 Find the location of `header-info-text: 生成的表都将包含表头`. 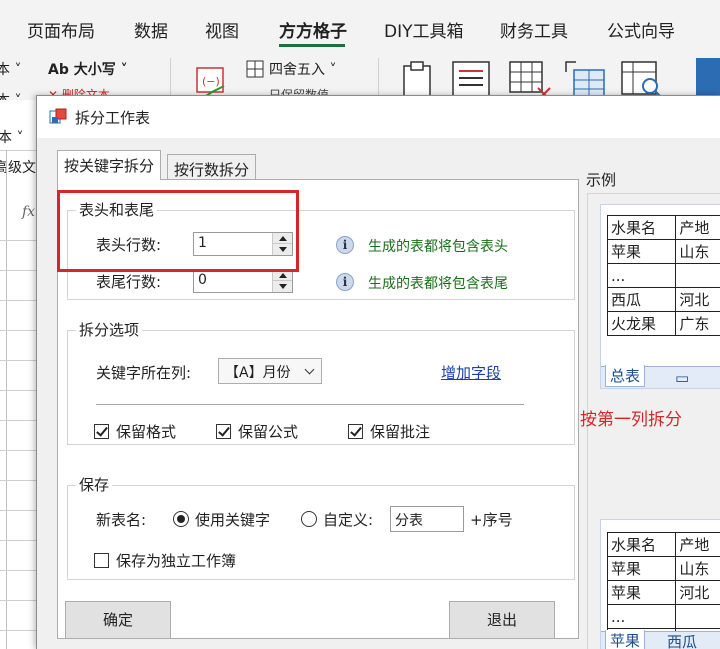

header-info-text: 生成的表都将包含表头 is located at coordinates (438, 247).